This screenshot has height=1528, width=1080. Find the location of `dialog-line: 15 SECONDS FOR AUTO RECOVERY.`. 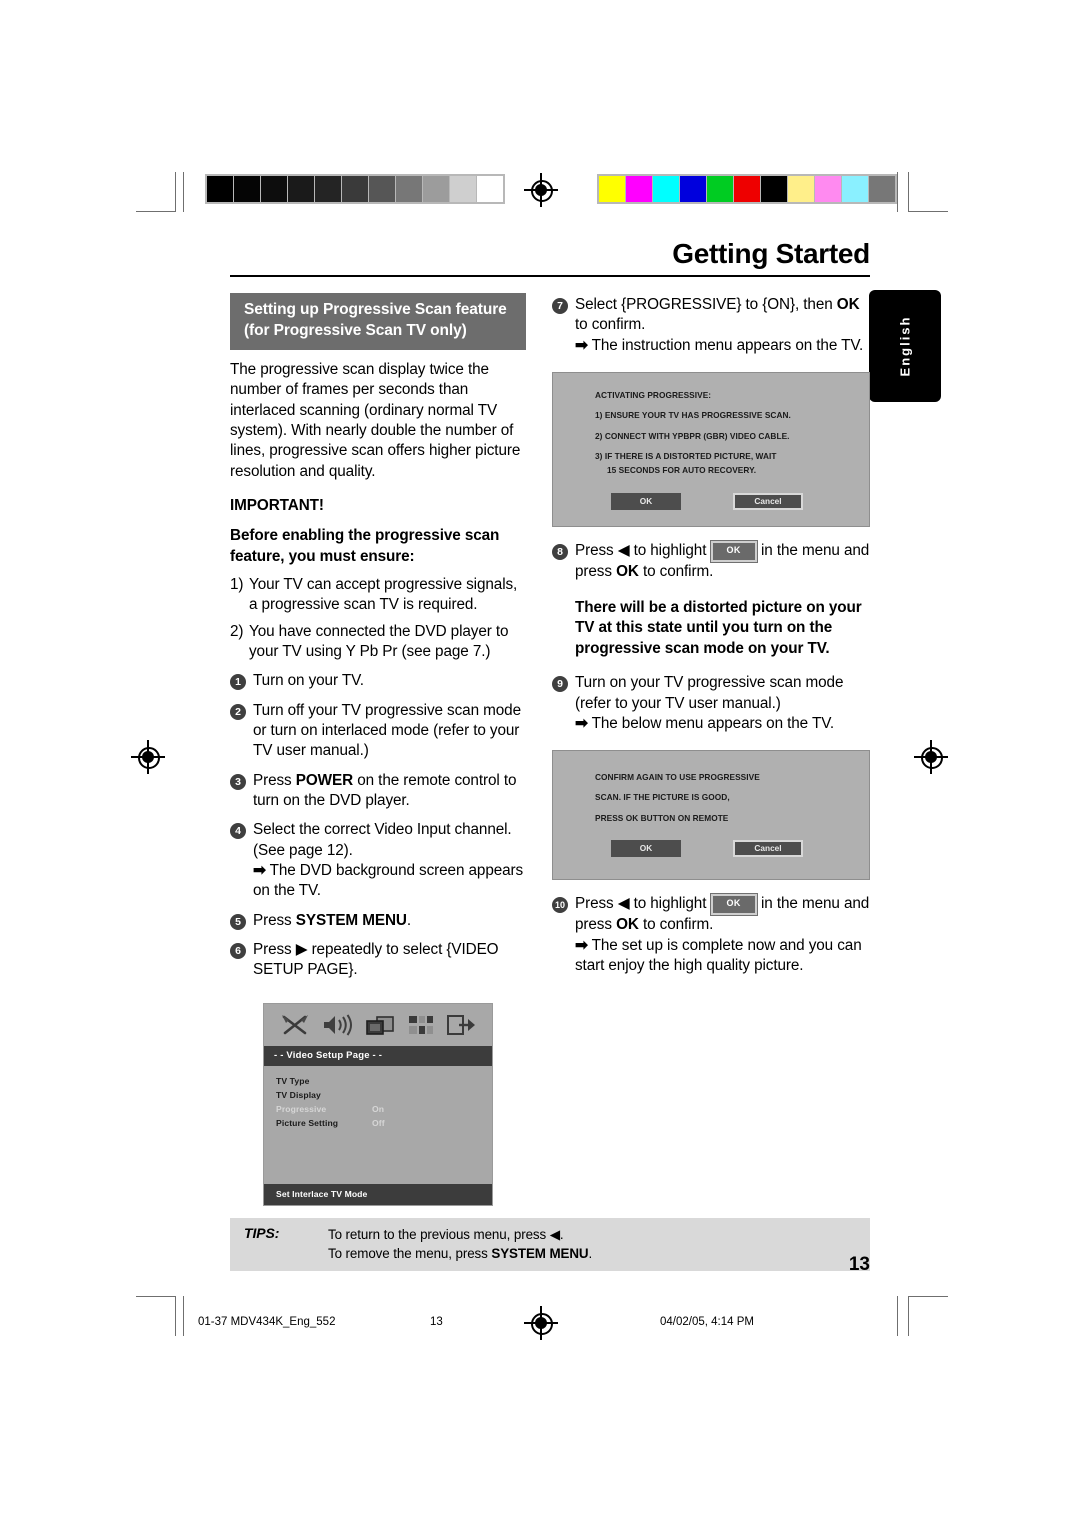

dialog-line: 15 SECONDS FOR AUTO RECOVERY. is located at coordinates (682, 470).